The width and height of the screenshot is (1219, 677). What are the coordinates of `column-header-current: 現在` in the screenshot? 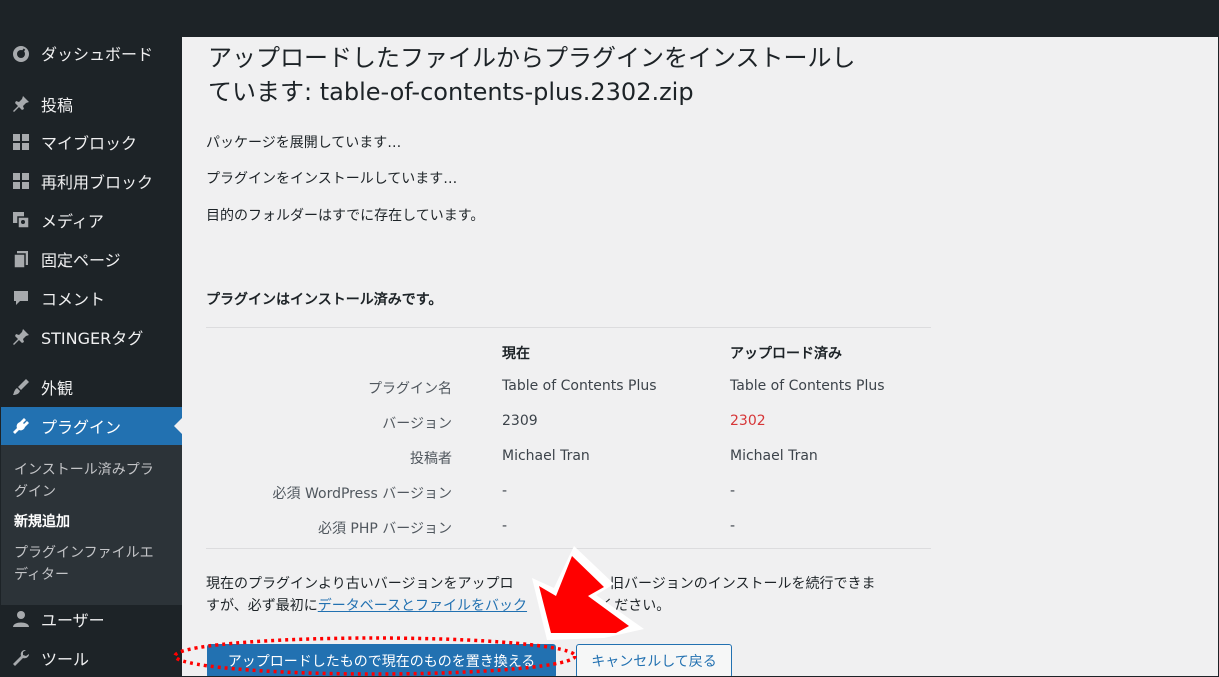 It's located at (516, 354).